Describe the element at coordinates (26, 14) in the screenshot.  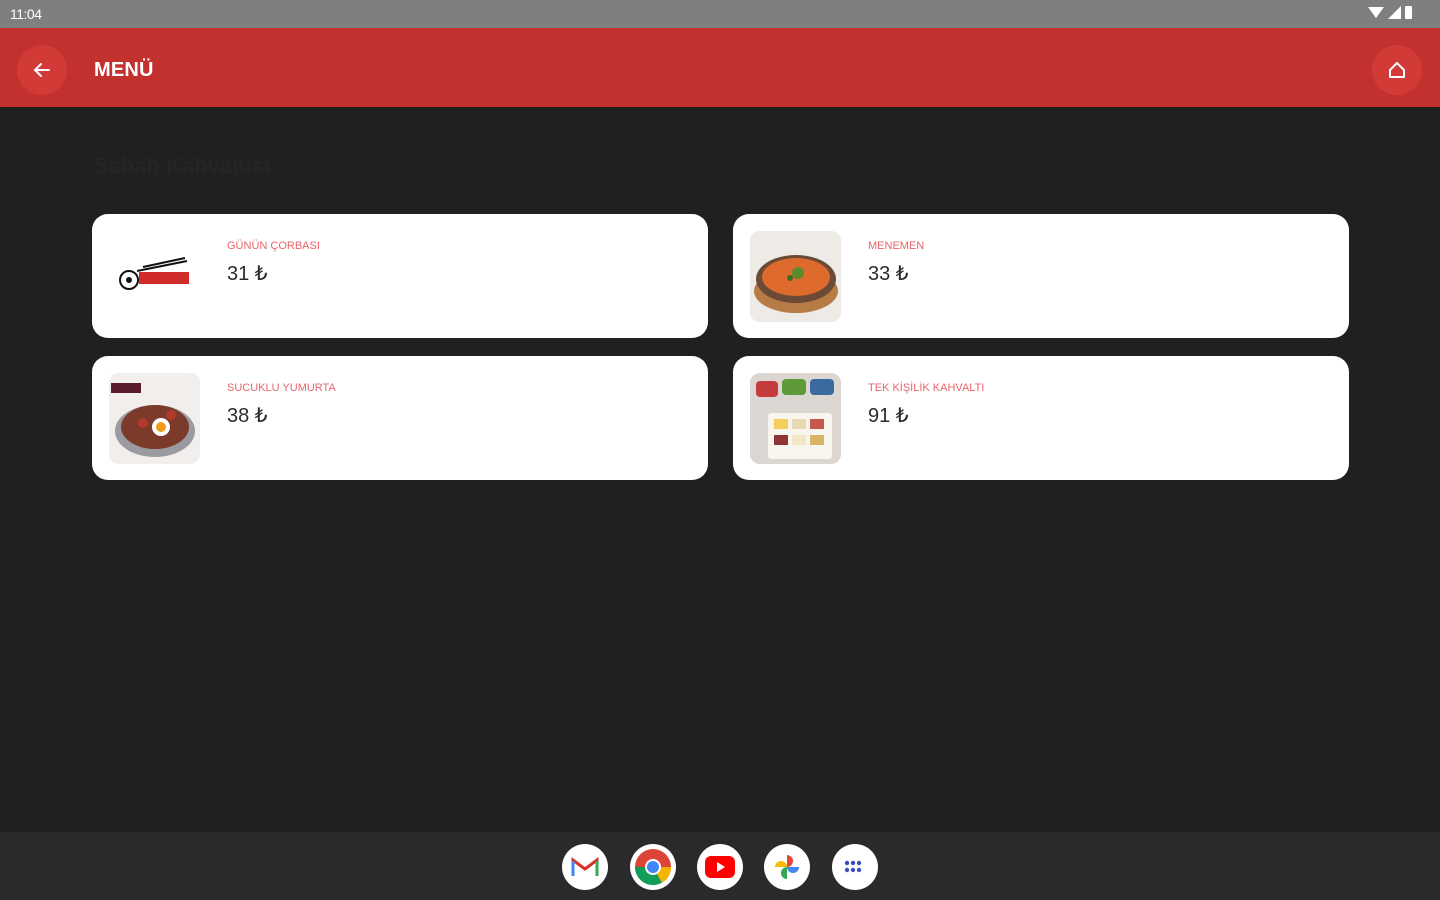
I see `status-time: 11:04` at that location.